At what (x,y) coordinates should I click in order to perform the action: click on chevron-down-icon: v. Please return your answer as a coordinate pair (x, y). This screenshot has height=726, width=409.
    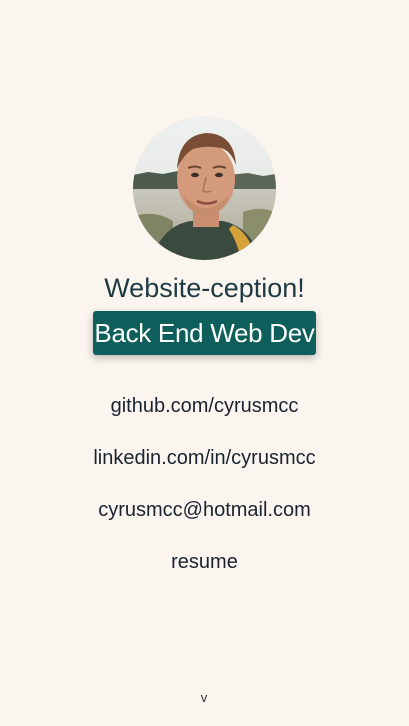
    Looking at the image, I should click on (204, 698).